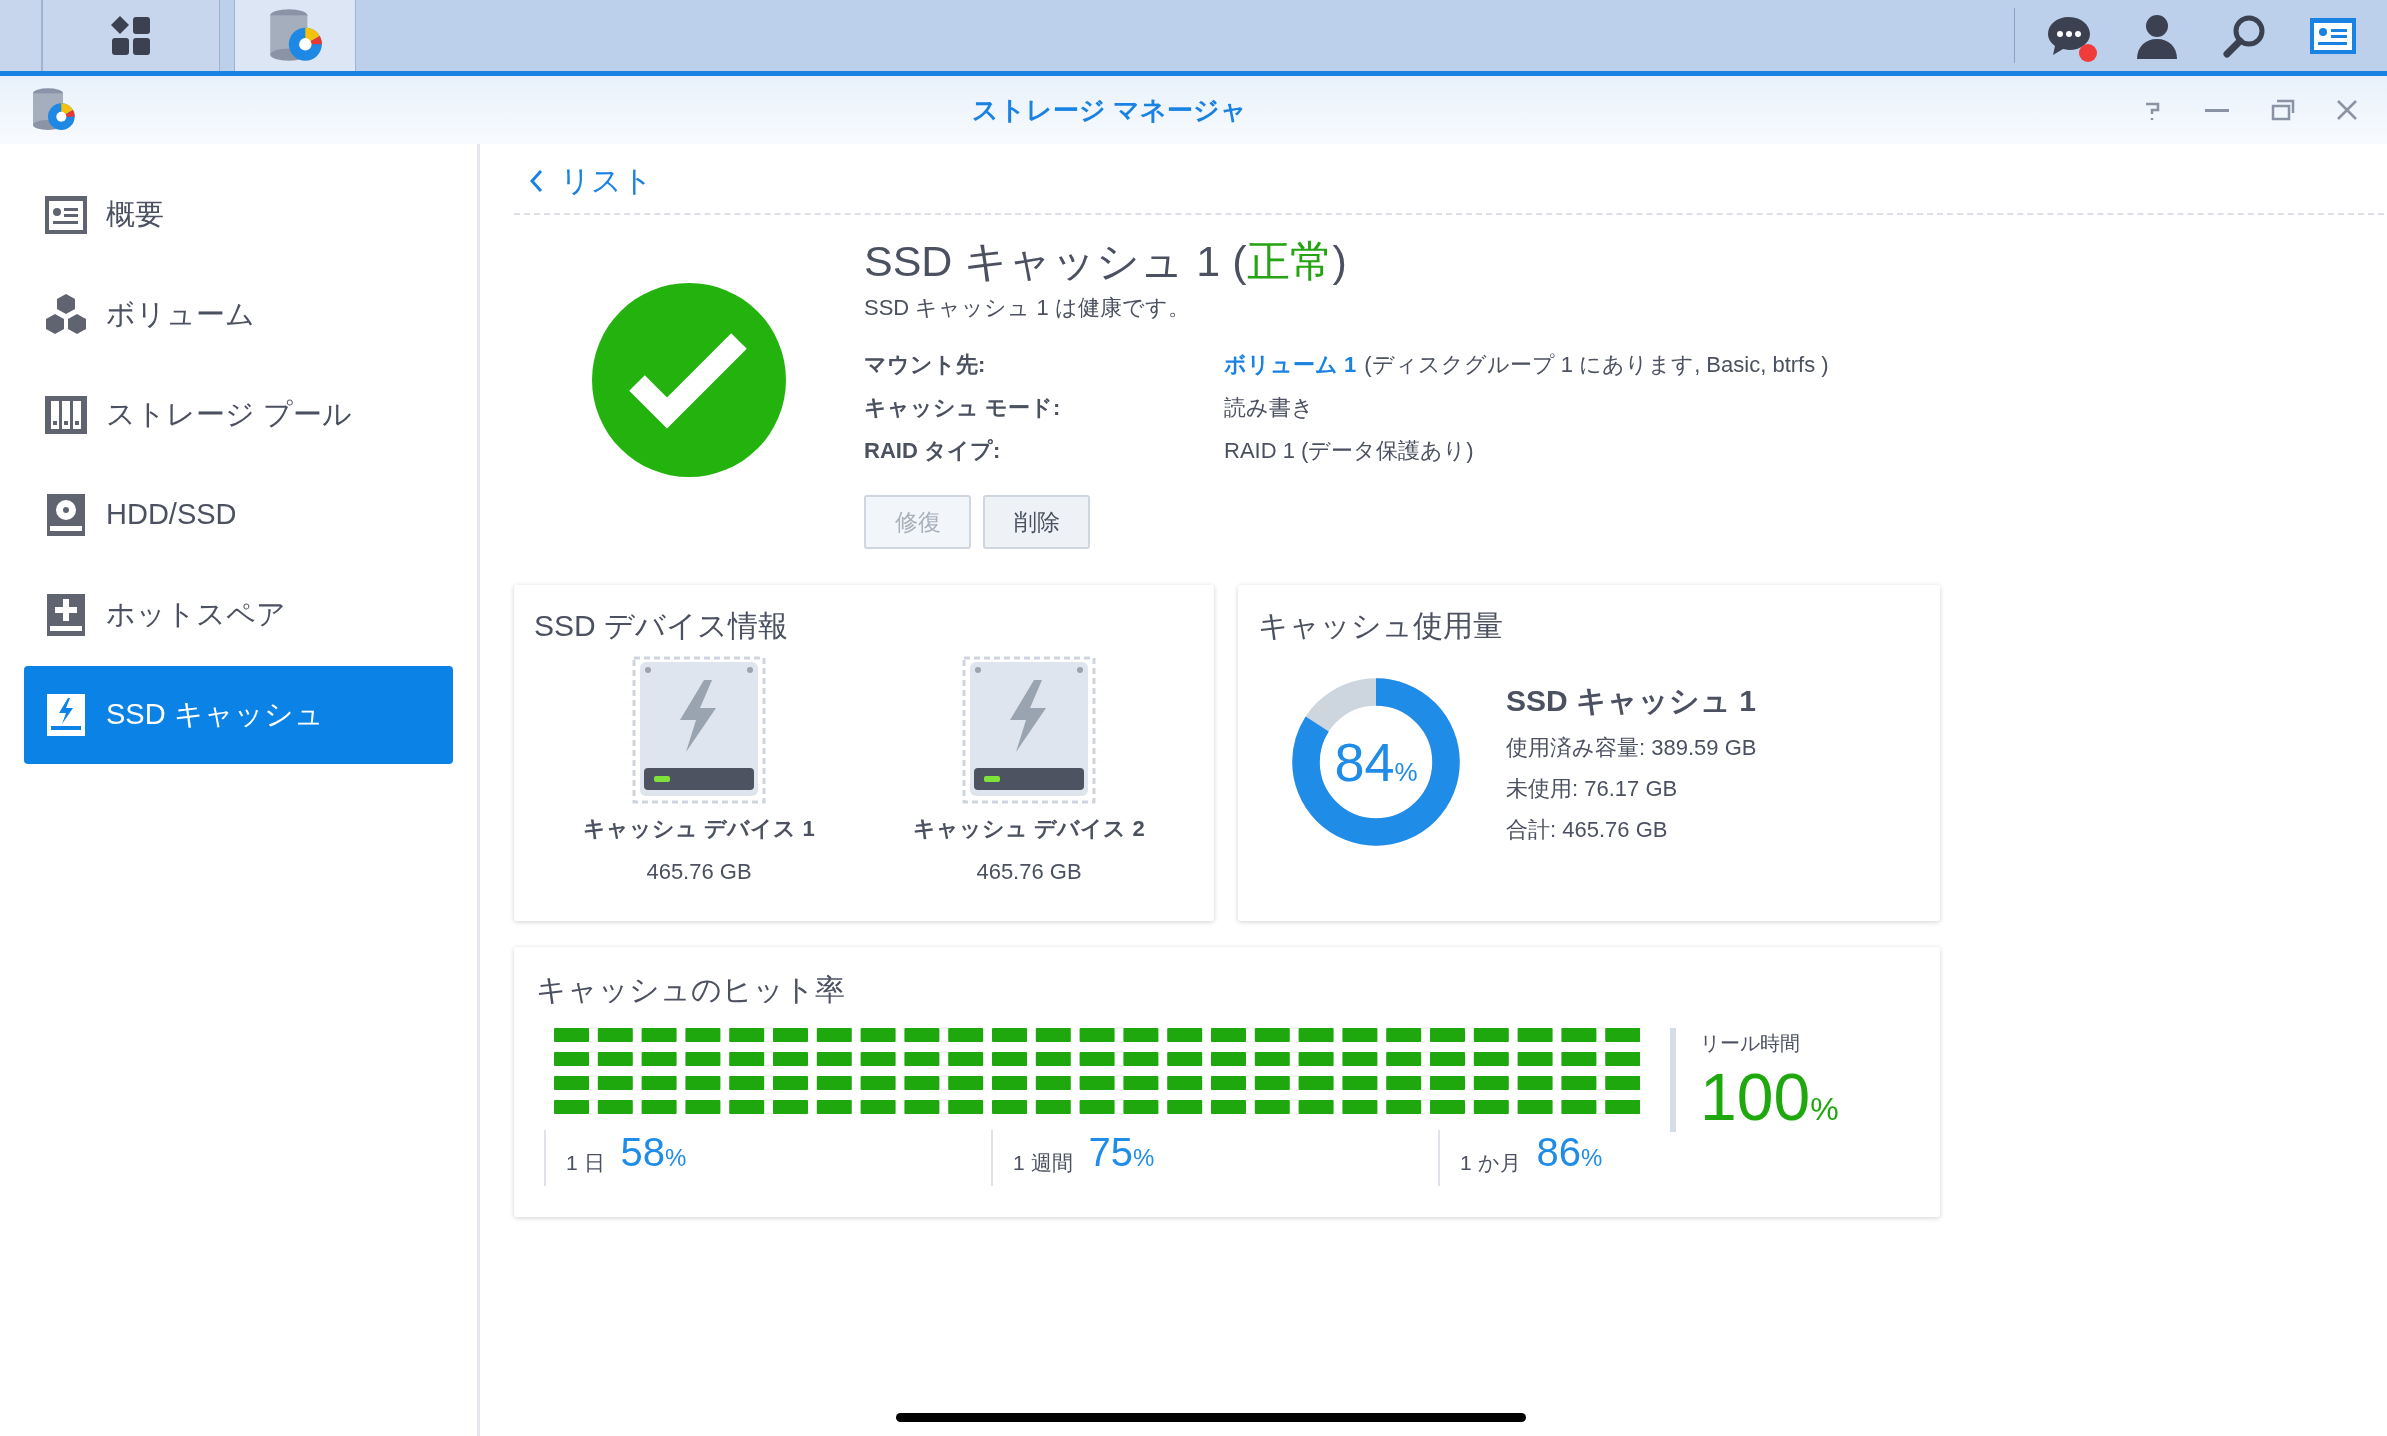  Describe the element at coordinates (131, 35) in the screenshot. I see `main-menu-tab` at that location.